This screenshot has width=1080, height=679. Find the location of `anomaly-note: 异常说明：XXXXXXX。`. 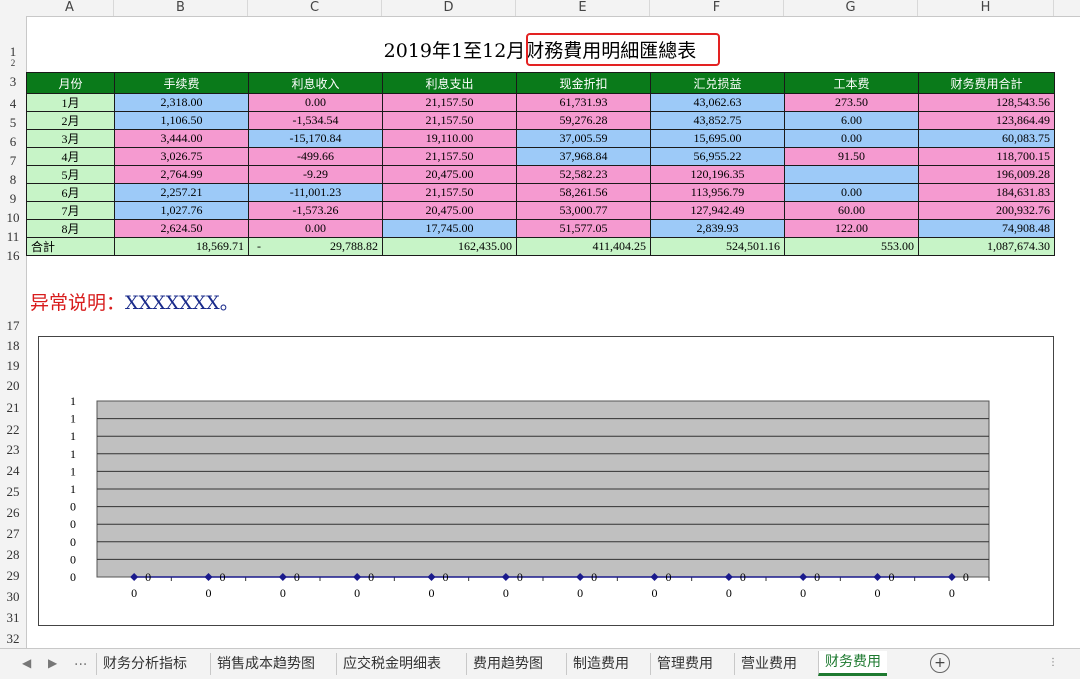

anomaly-note: 异常说明：XXXXXXX。 is located at coordinates (134, 301).